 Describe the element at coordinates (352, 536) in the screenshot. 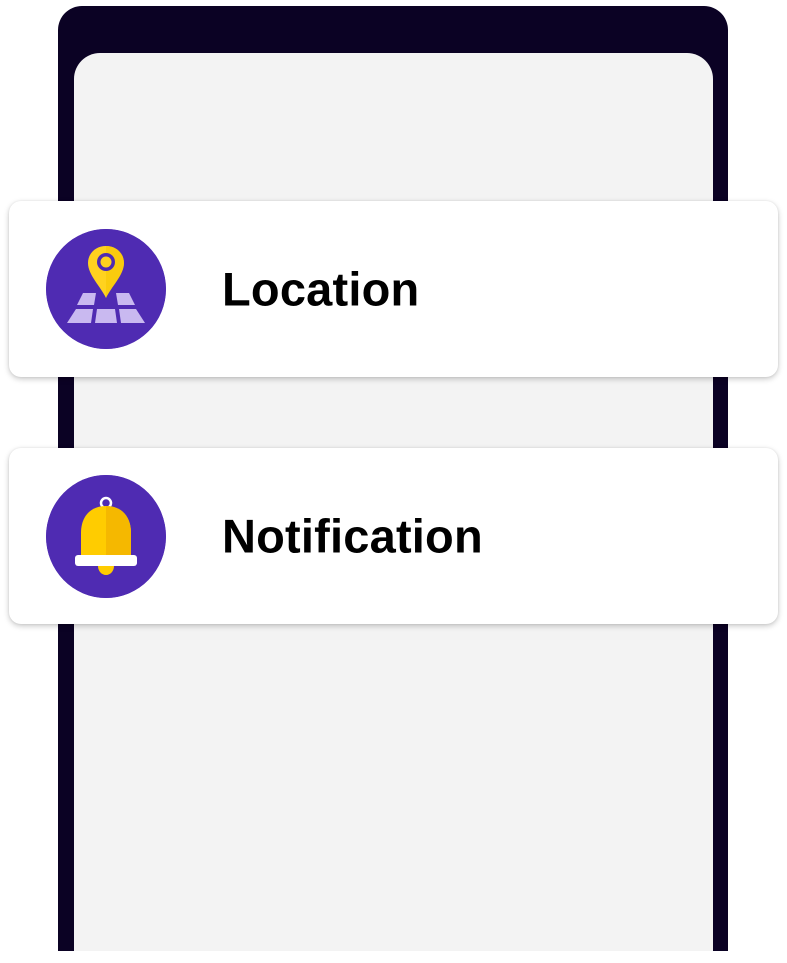

I see `settings-item-label: Notification` at that location.